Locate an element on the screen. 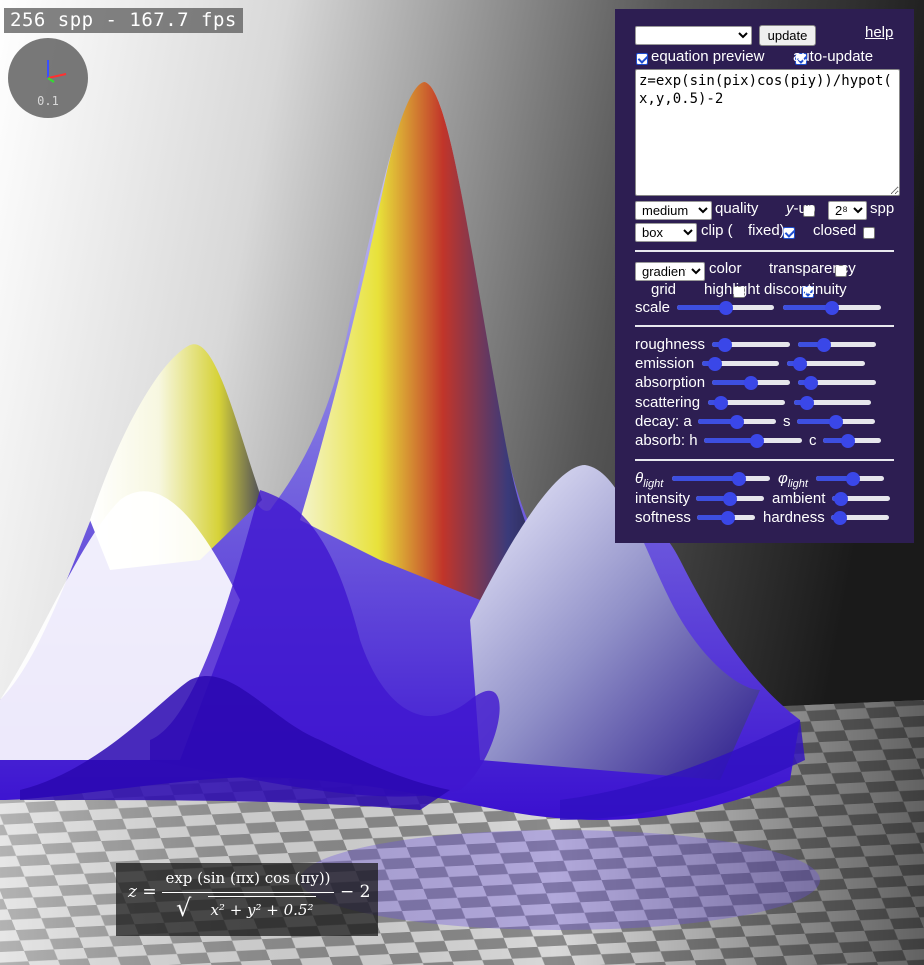  roughness-label: roughness is located at coordinates (670, 344).